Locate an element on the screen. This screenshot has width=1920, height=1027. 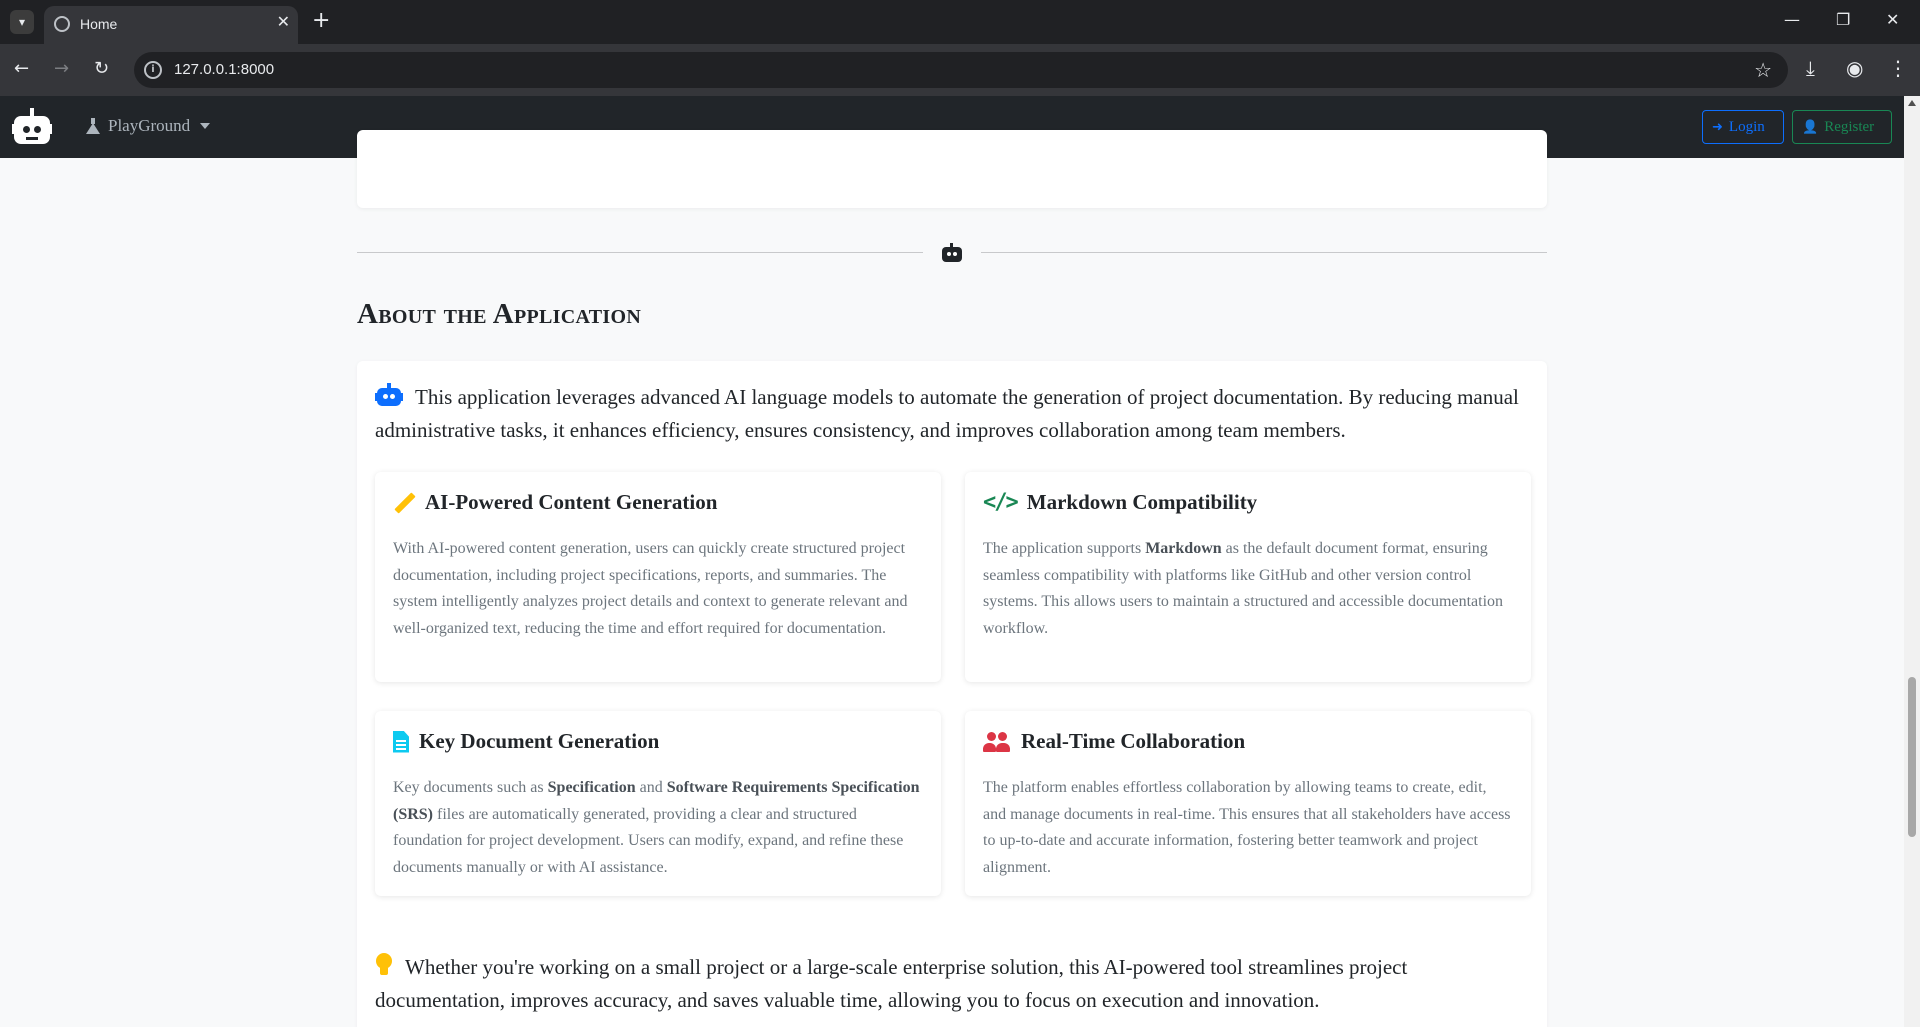
user-plus-icon: 👤 is located at coordinates (1810, 127).